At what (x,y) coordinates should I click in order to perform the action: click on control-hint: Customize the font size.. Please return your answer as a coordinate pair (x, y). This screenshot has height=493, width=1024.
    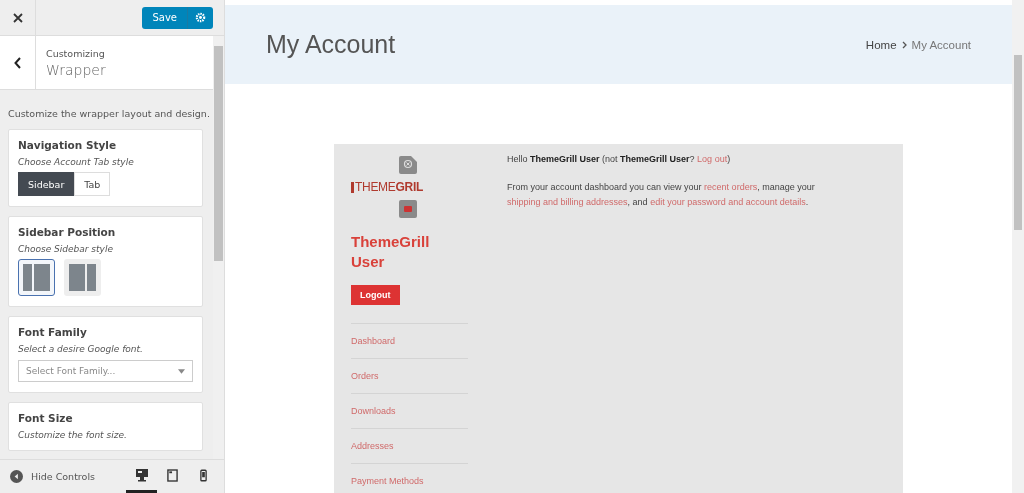
    Looking at the image, I should click on (73, 435).